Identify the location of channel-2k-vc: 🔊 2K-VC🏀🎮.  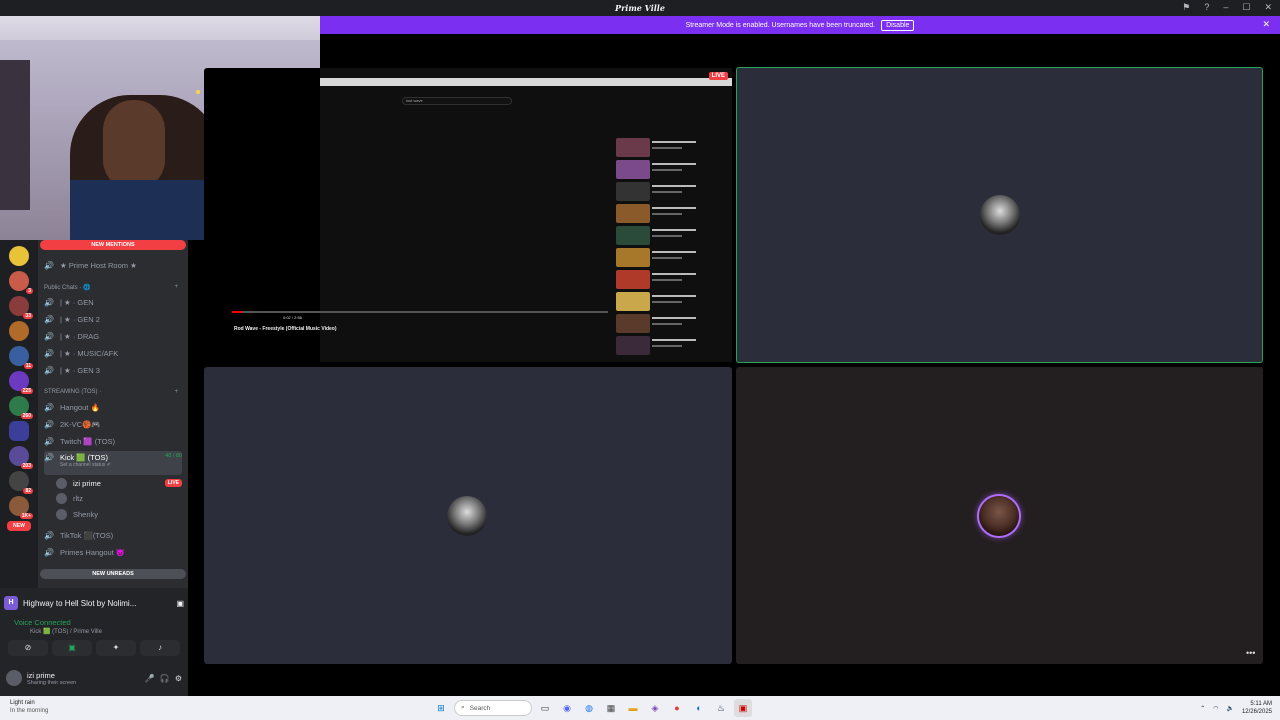
(113, 424).